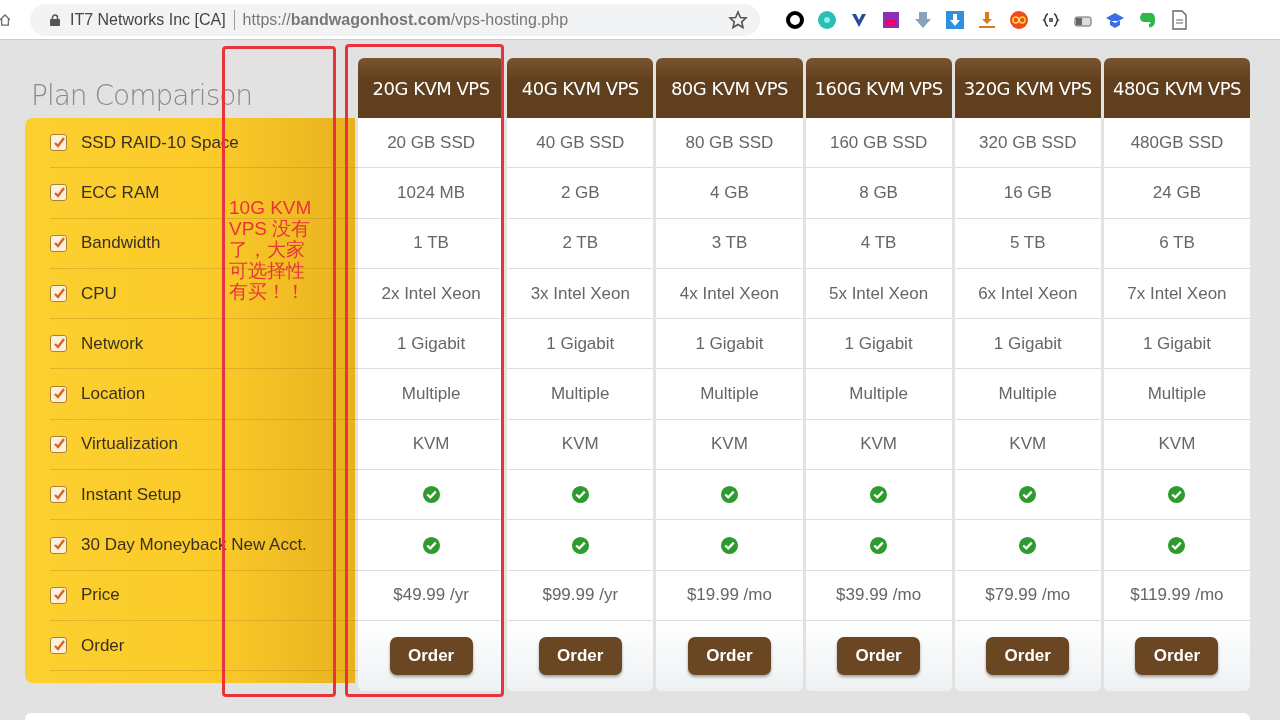 Image resolution: width=1280 pixels, height=720 pixels. What do you see at coordinates (1027, 88) in the screenshot?
I see `plan-header: 320G KVM VPS` at bounding box center [1027, 88].